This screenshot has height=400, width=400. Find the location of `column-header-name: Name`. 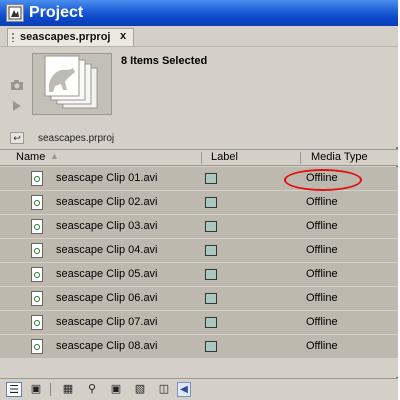

column-header-name: Name is located at coordinates (30, 157).